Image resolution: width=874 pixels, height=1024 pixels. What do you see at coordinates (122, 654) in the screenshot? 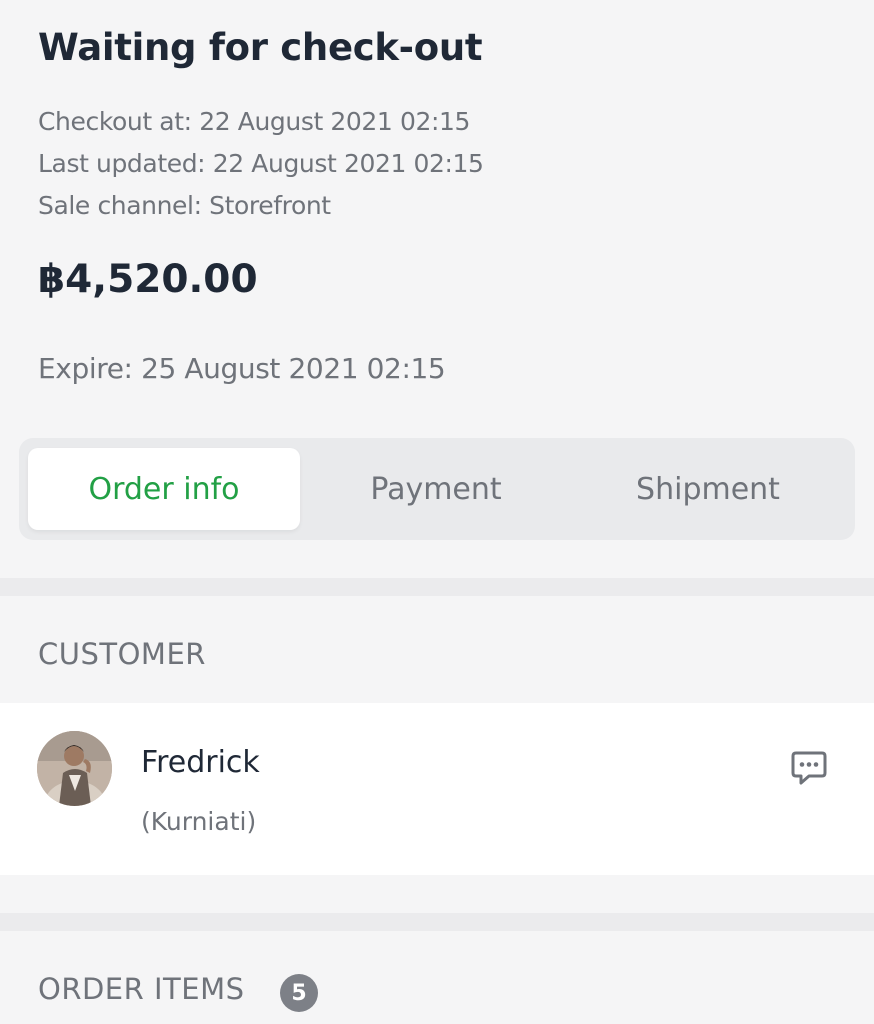
I see `customer-section-heading: CUSTOMER` at bounding box center [122, 654].